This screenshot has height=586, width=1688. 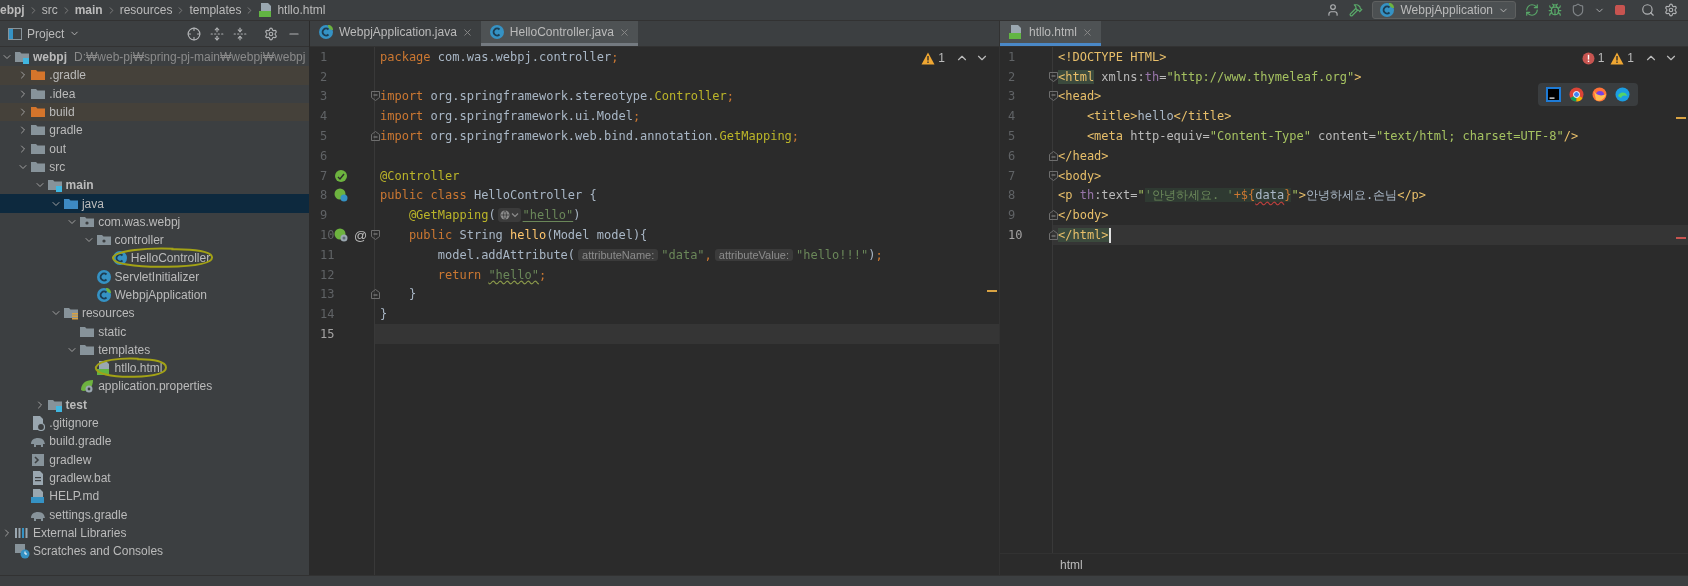 I want to click on line-number: 2, so click(x=324, y=77).